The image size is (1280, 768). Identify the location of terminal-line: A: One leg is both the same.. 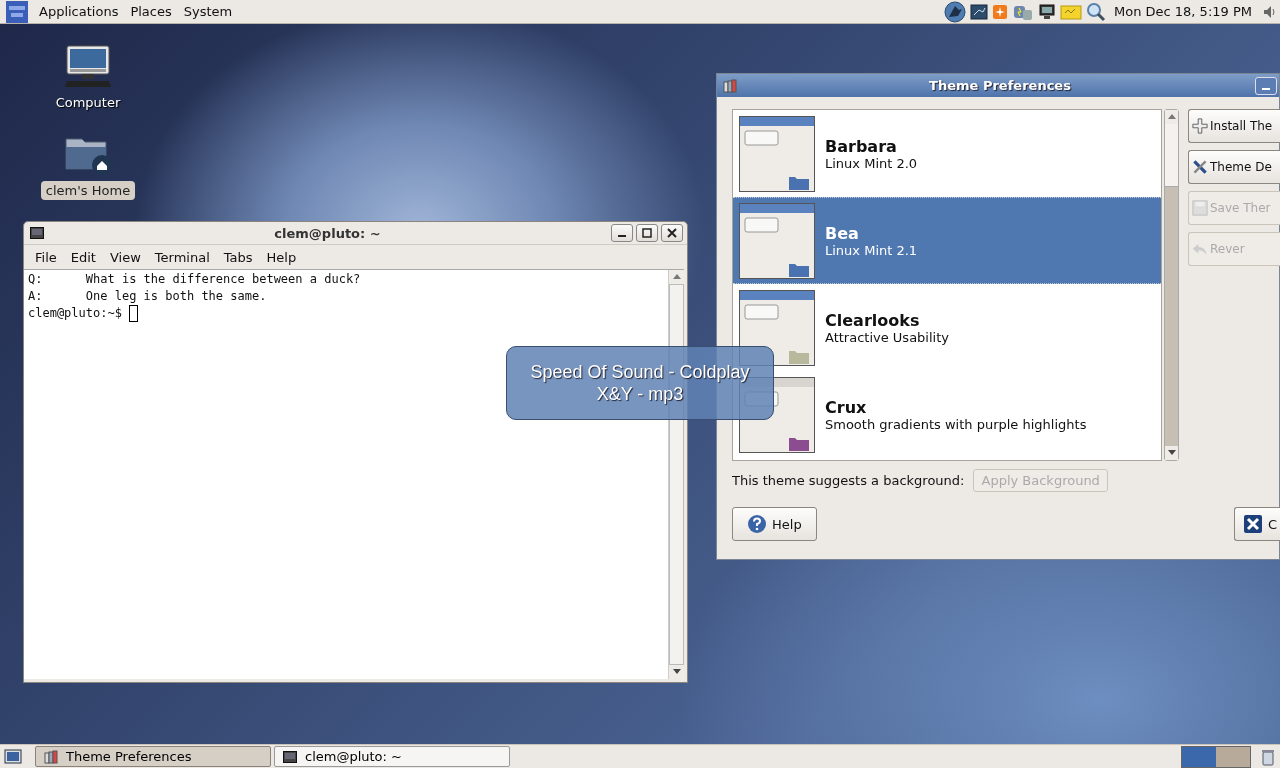
(147, 296).